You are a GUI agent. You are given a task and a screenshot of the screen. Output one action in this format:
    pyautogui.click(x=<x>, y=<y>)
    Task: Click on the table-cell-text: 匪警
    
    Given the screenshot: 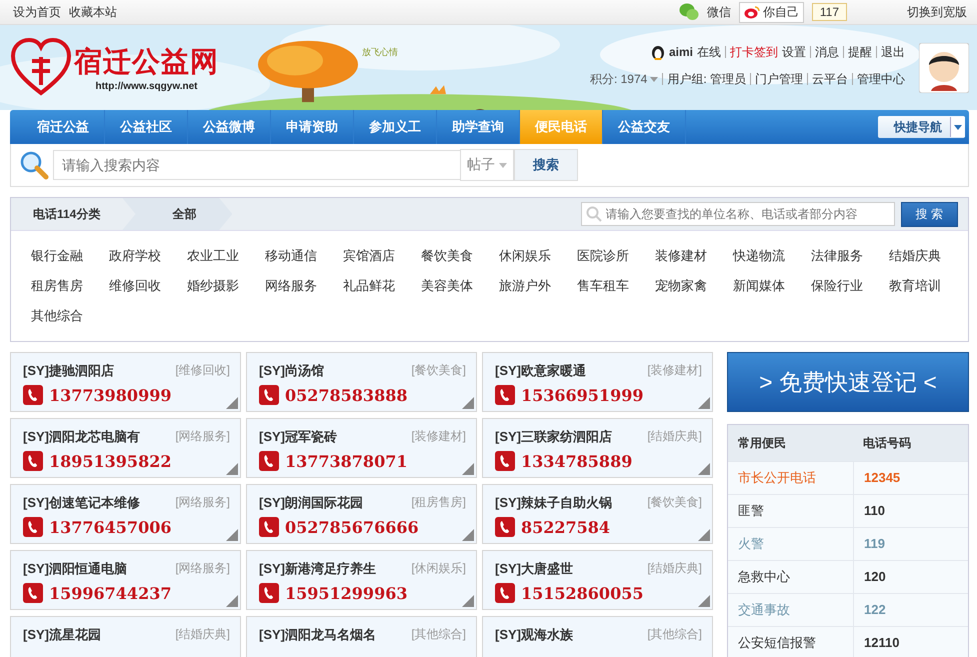 What is the action you would take?
    pyautogui.click(x=751, y=511)
    